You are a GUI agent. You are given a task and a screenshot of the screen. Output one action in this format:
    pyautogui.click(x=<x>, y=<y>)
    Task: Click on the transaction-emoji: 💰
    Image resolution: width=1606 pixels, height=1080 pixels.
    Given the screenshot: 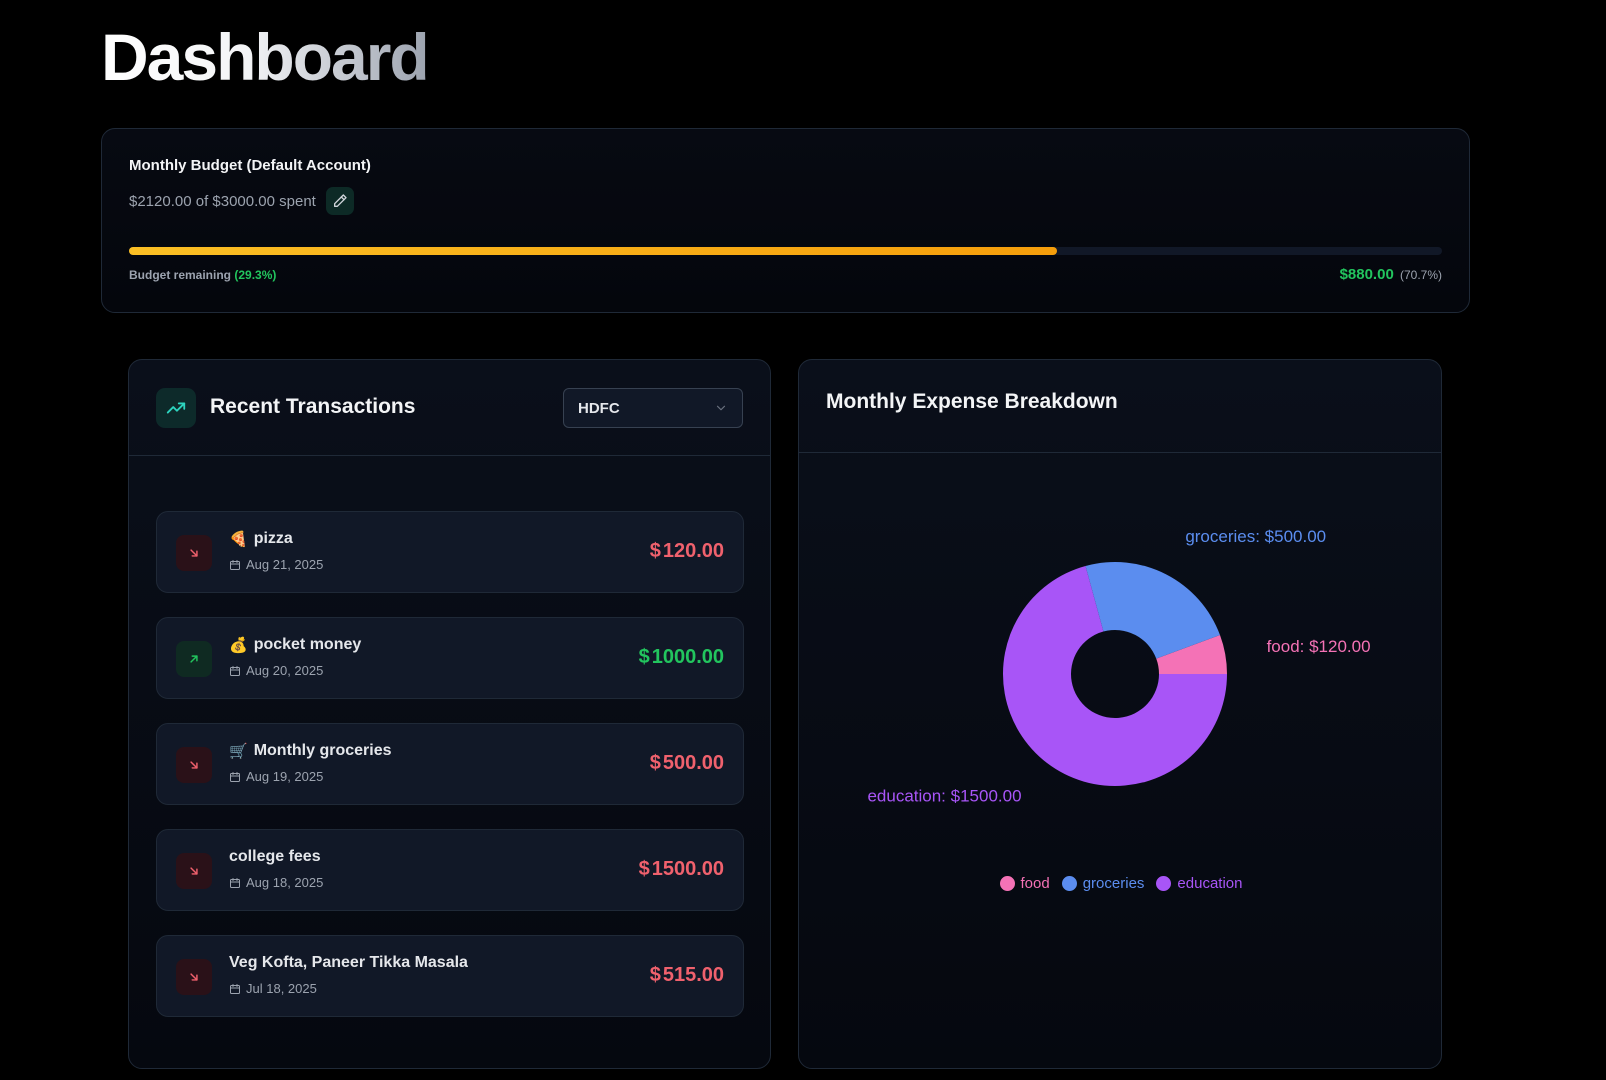 What is the action you would take?
    pyautogui.click(x=238, y=645)
    